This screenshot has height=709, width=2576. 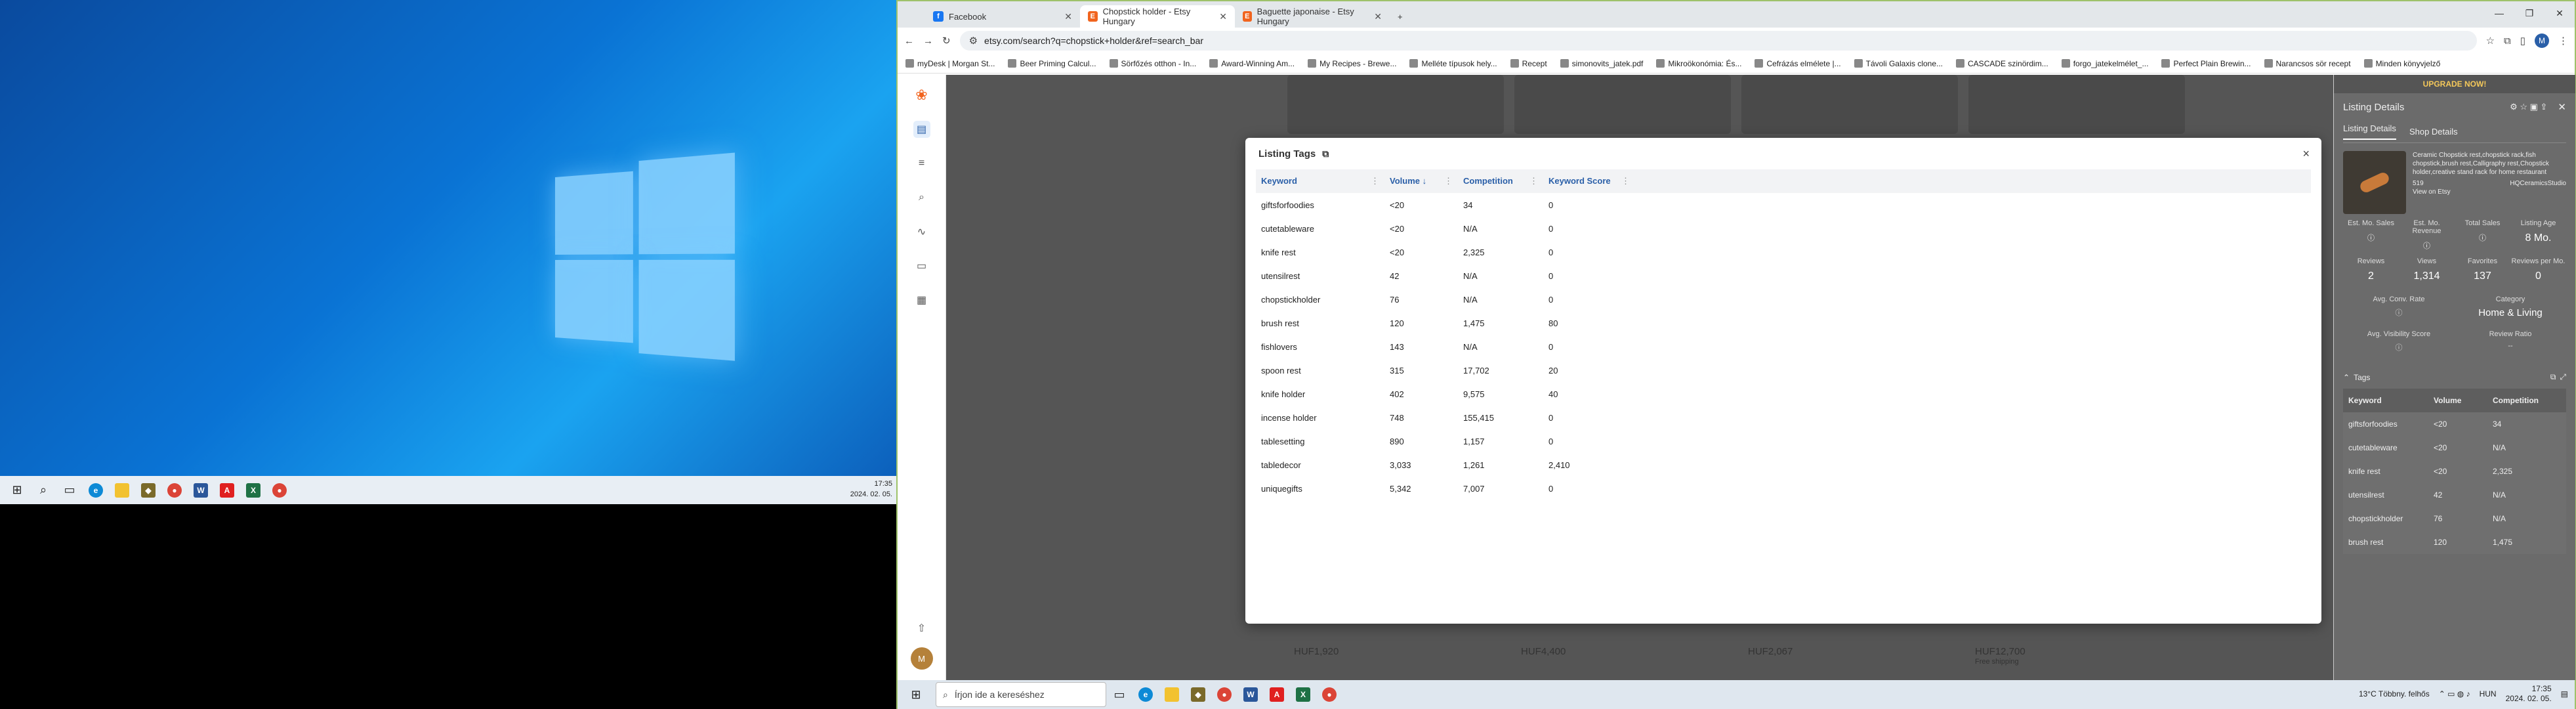 What do you see at coordinates (2538, 183) in the screenshot?
I see `shop-name: HQCeramicsStudio` at bounding box center [2538, 183].